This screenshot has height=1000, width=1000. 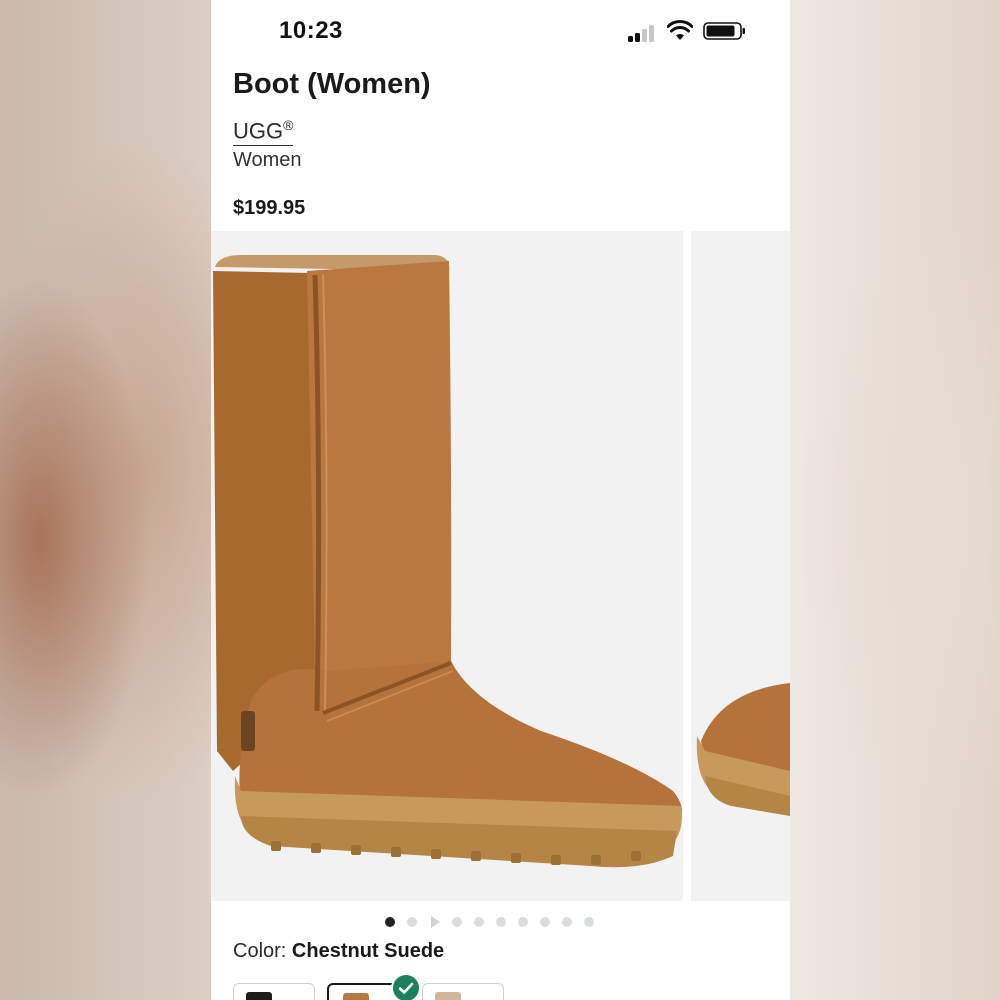 I want to click on boot-image-partial, so click(x=743, y=749).